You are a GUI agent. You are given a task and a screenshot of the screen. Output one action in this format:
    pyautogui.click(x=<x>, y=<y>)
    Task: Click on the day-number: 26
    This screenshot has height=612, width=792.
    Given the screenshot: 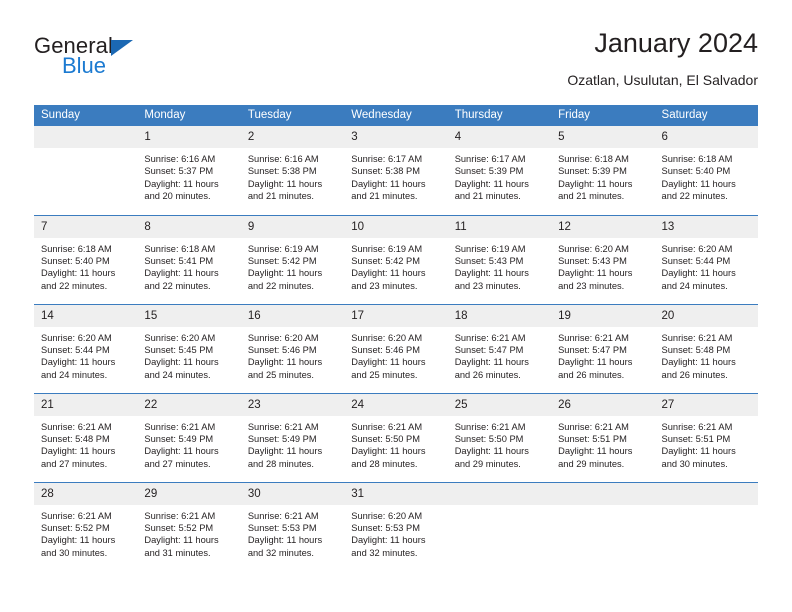 What is the action you would take?
    pyautogui.click(x=603, y=404)
    